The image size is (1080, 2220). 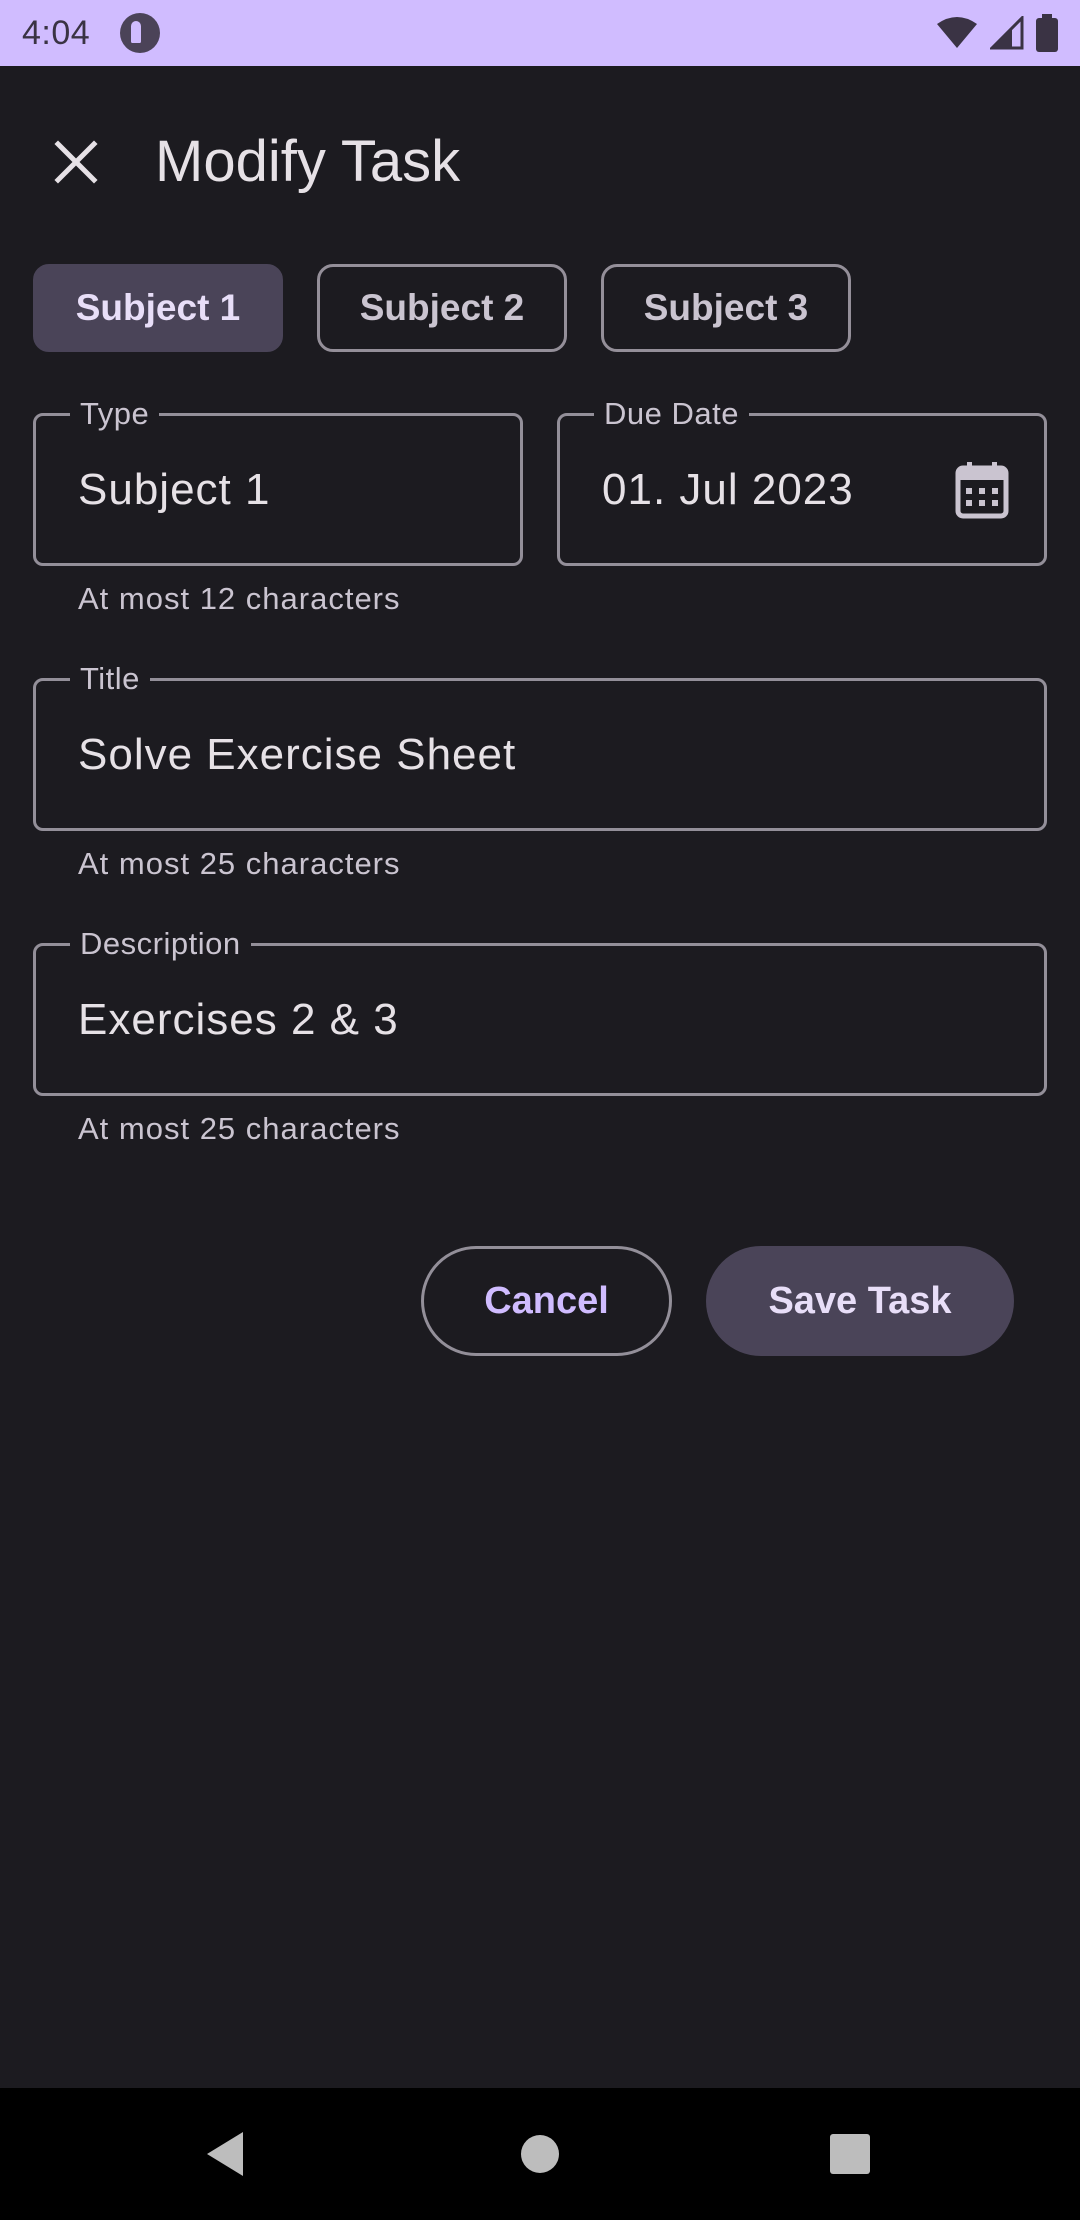 I want to click on recents-icon, so click(x=850, y=2154).